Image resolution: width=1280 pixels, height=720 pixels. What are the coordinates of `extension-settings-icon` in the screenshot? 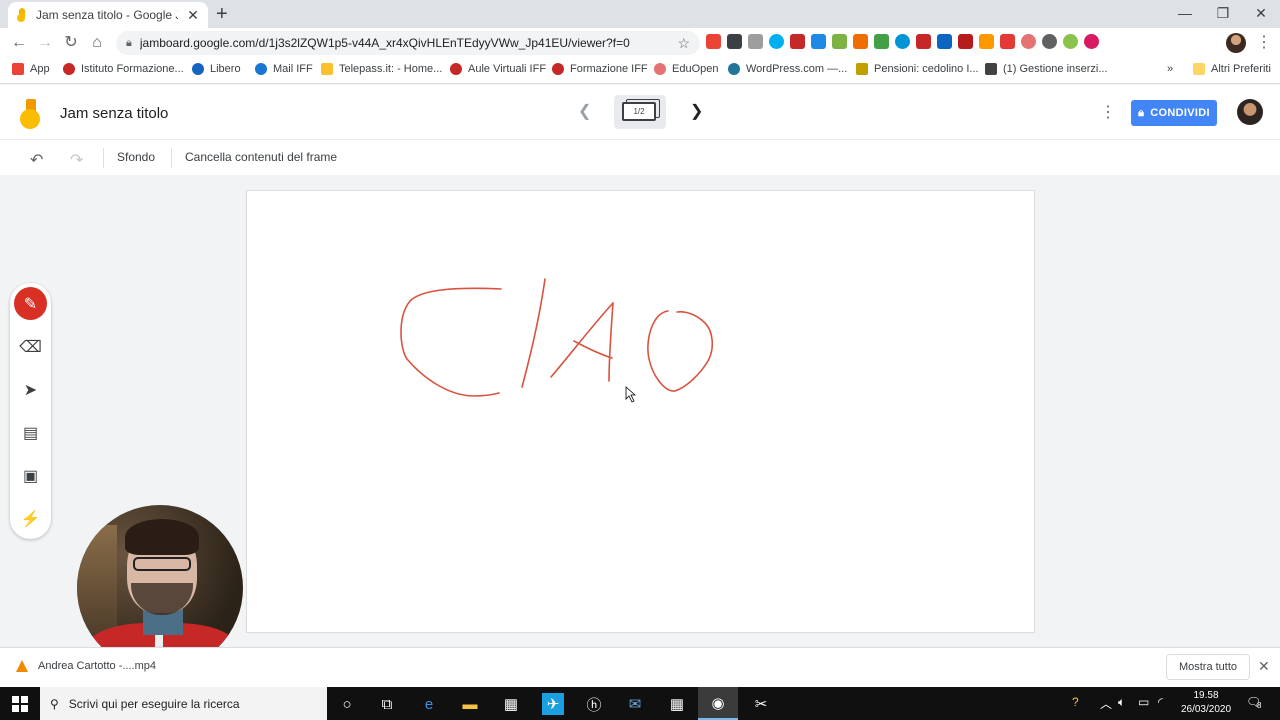 It's located at (755, 41).